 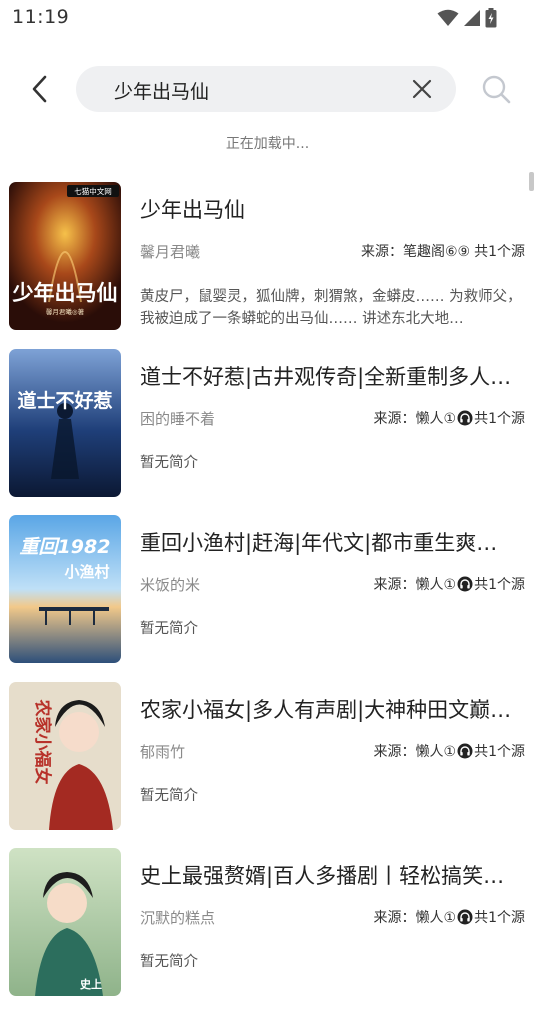 I want to click on book-author: 郁雨竹, so click(x=163, y=751).